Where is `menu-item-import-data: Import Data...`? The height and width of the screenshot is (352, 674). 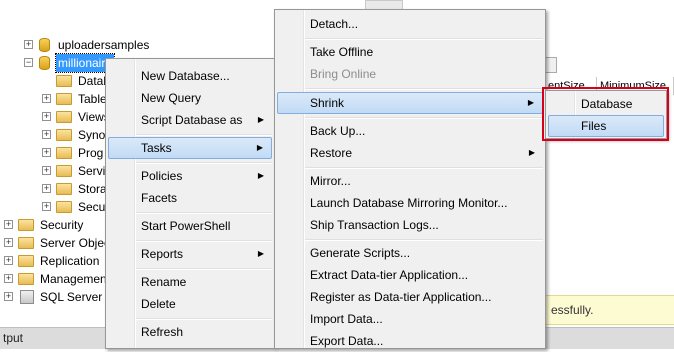 menu-item-import-data: Import Data... is located at coordinates (410, 319).